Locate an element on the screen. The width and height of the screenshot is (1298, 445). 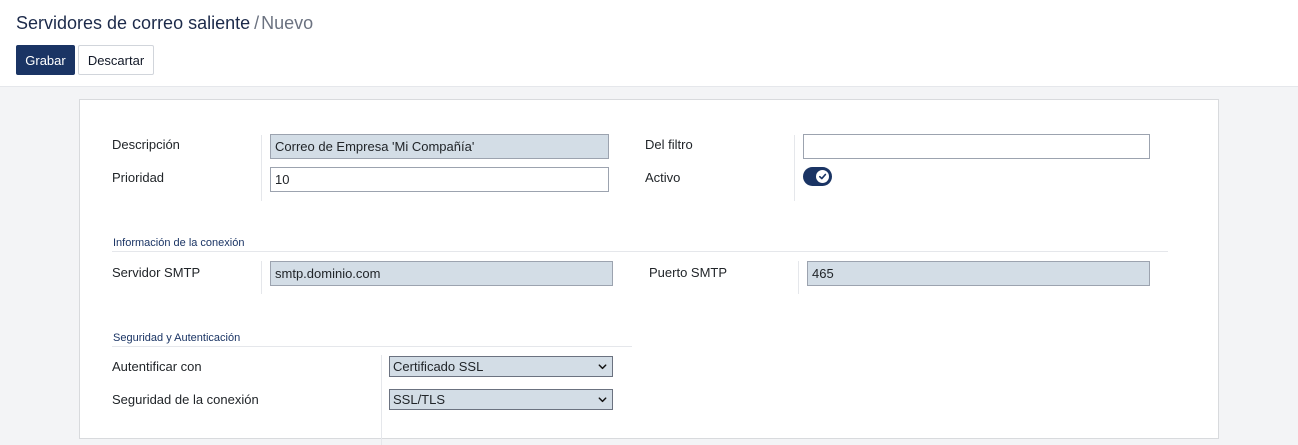
description-label: Descripción is located at coordinates (146, 144).